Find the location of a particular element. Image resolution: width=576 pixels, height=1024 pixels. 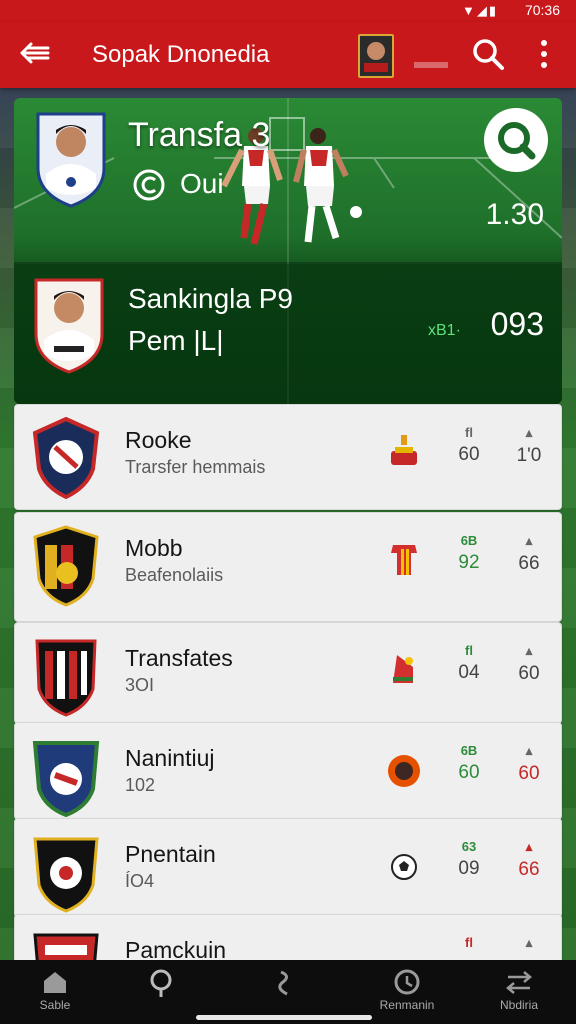

nav-item-search is located at coordinates (161, 984).